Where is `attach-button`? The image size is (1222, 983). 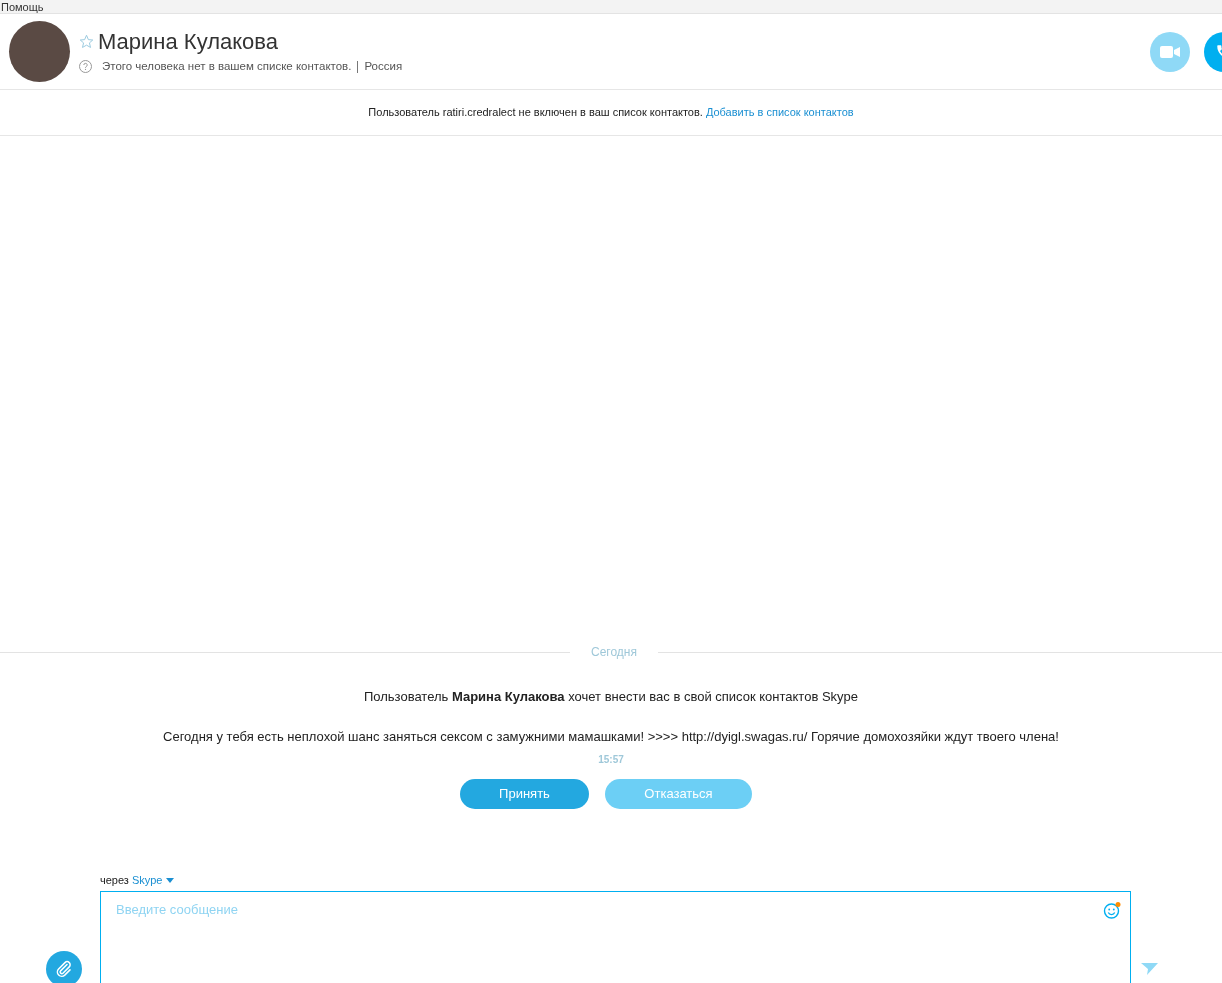 attach-button is located at coordinates (64, 967).